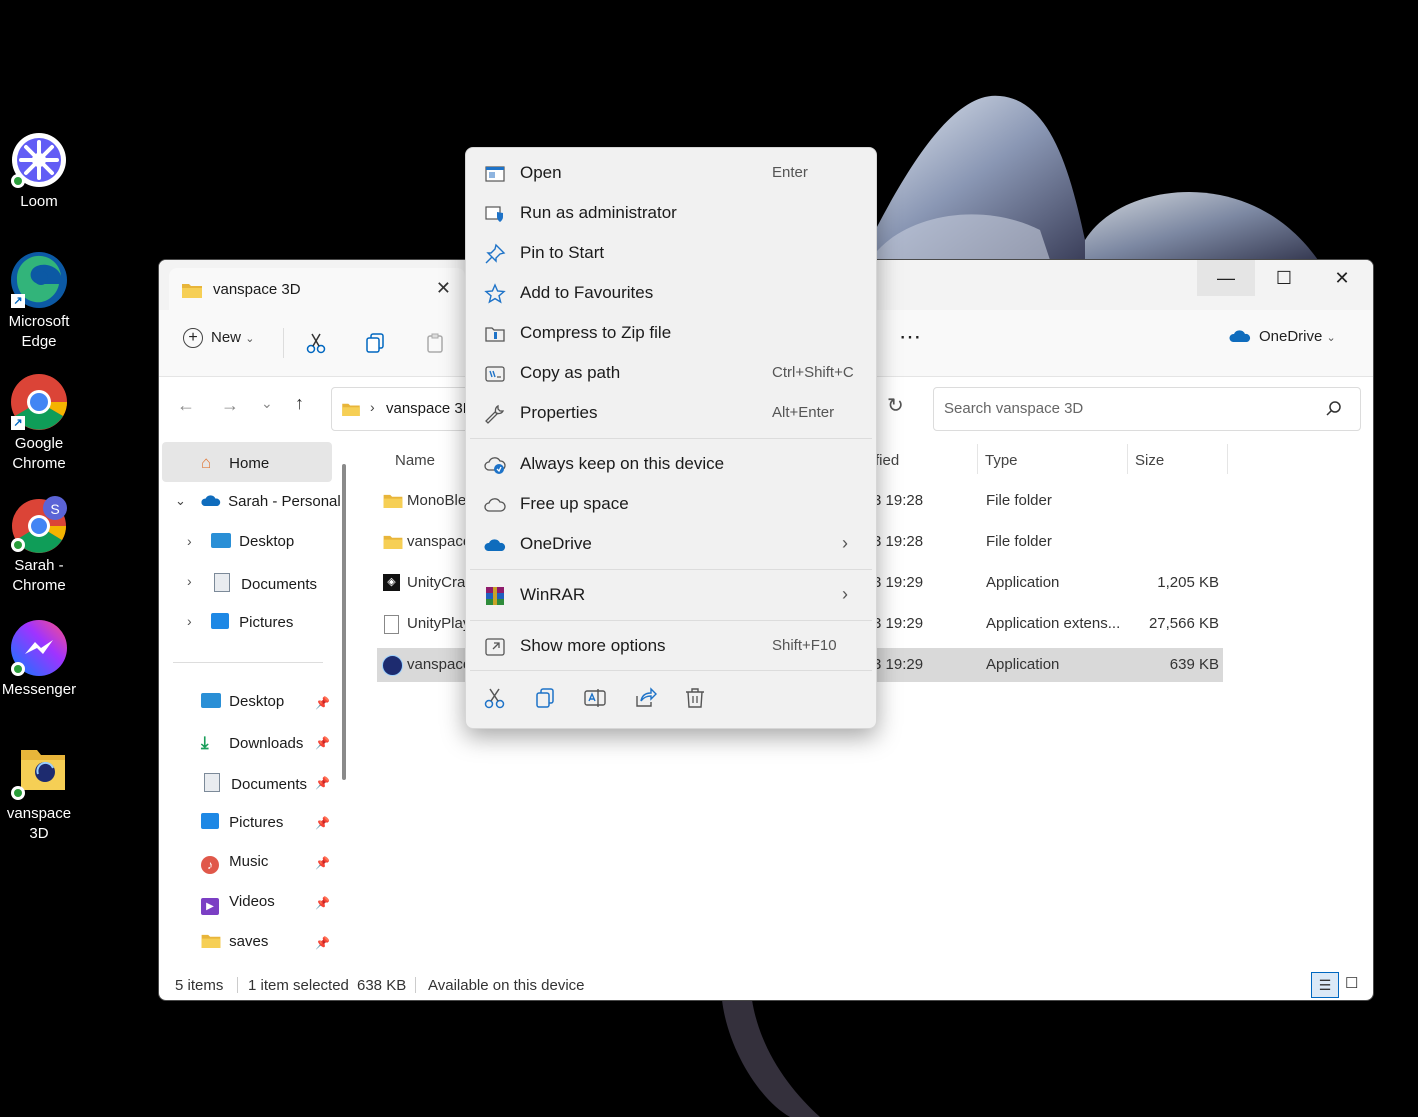 The image size is (1418, 1117). Describe the element at coordinates (645, 698) in the screenshot. I see `share-icon` at that location.